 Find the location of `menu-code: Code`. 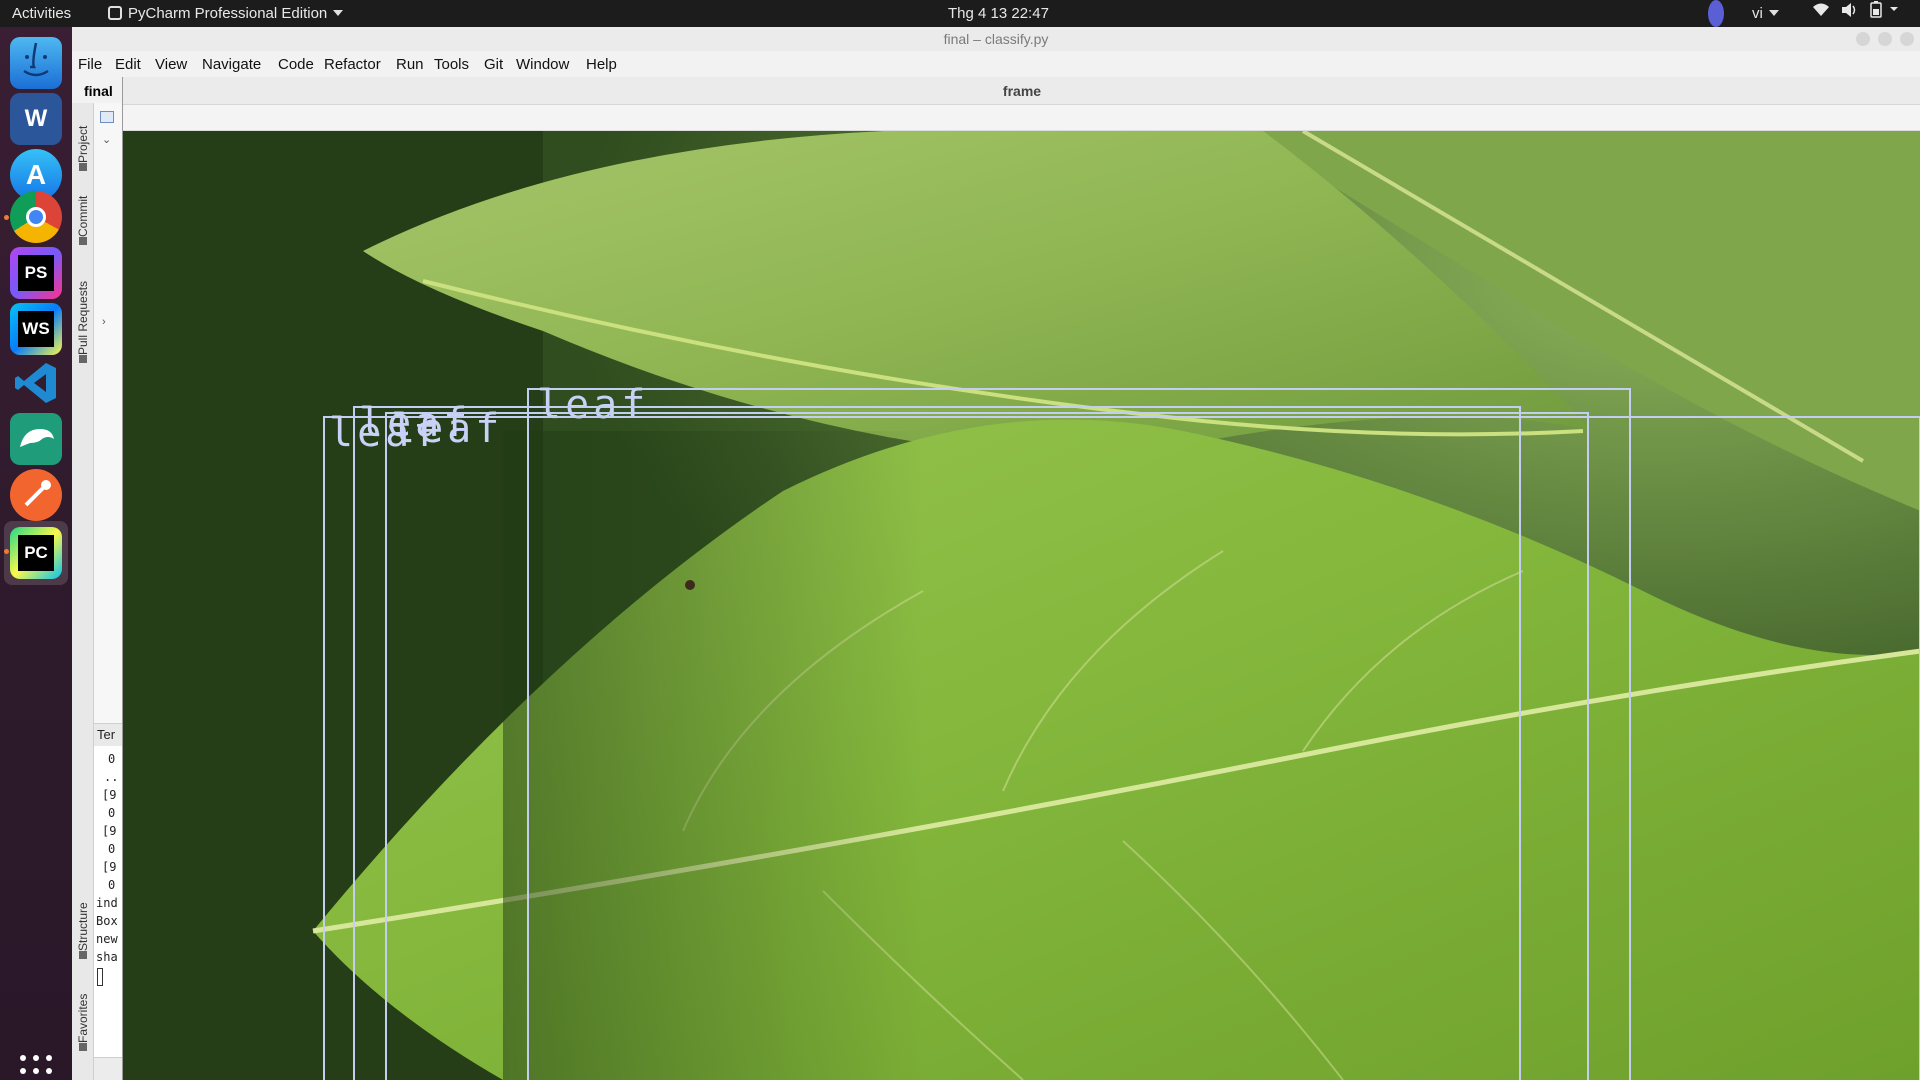

menu-code: Code is located at coordinates (296, 65).